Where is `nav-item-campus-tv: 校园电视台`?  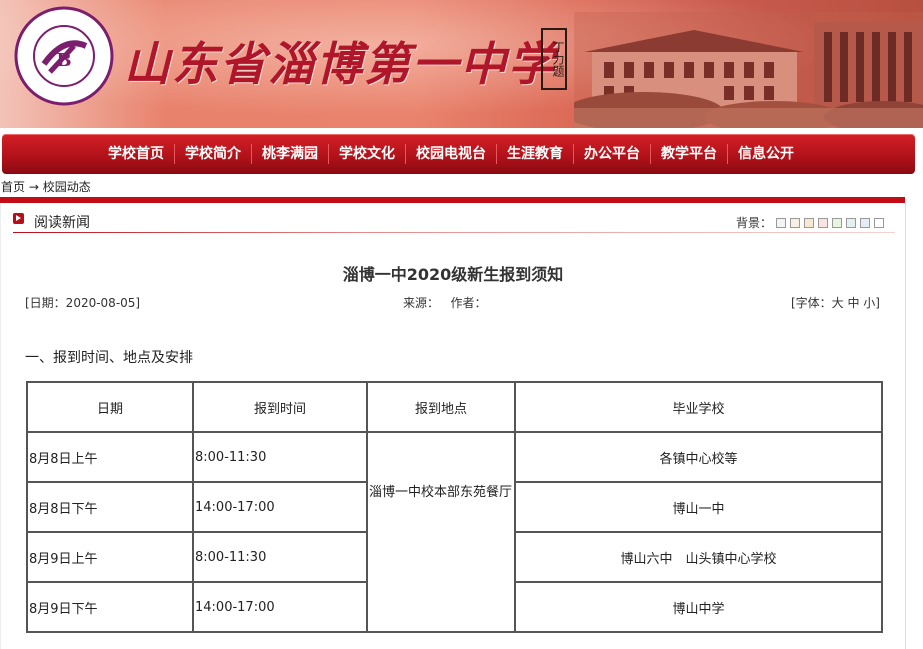
nav-item-campus-tv: 校园电视台 is located at coordinates (450, 154).